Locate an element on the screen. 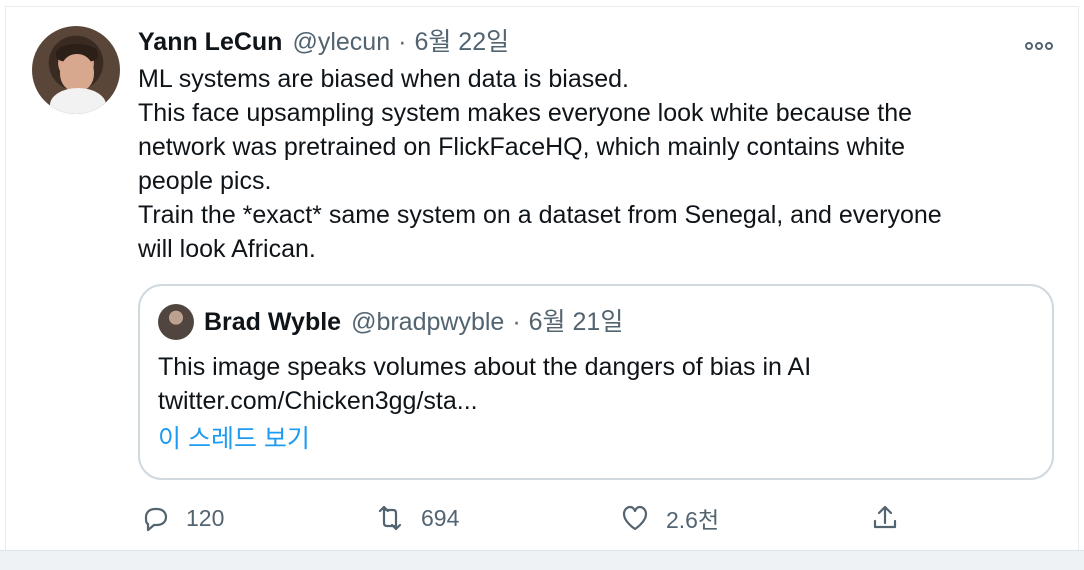 This screenshot has width=1084, height=570. share-icon is located at coordinates (885, 517).